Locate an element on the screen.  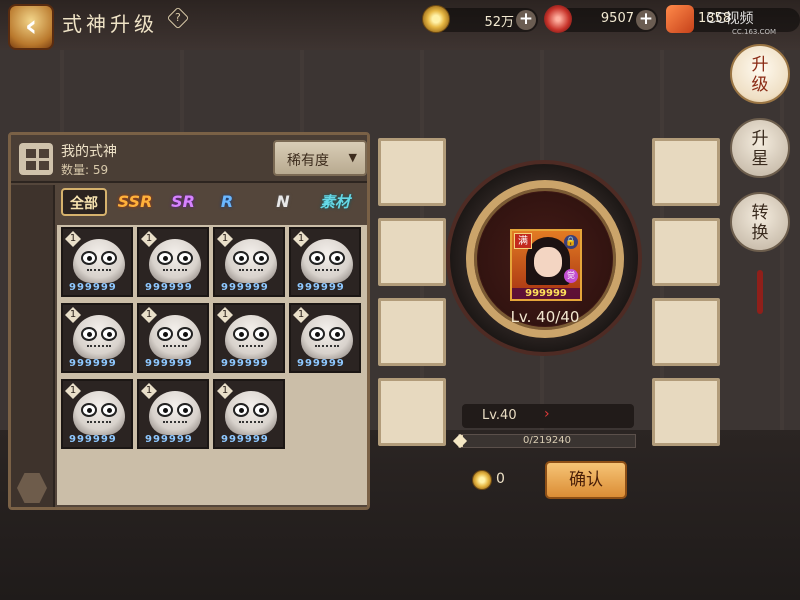
tab-convert: 转换 is located at coordinates (760, 222).